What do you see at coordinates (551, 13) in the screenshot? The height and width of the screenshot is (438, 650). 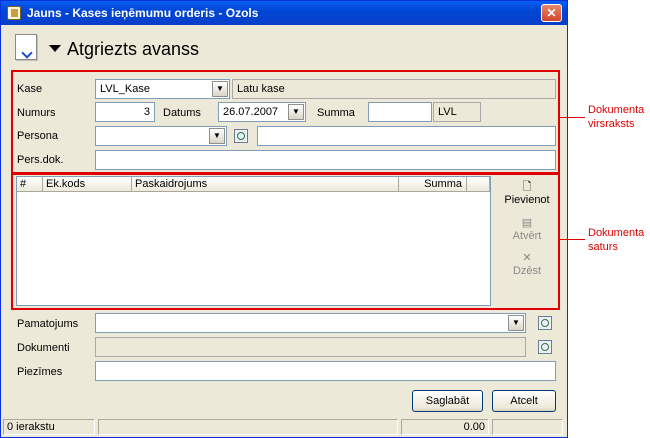 I see `close-button: ✕` at bounding box center [551, 13].